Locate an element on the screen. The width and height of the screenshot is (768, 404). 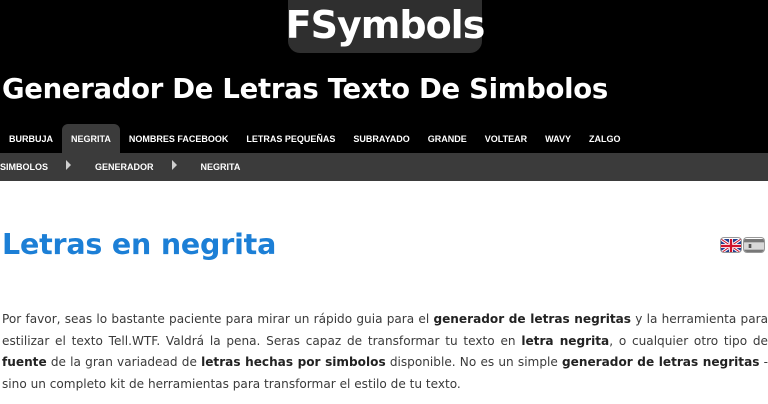
nav-item-voltear: Voltear is located at coordinates (506, 138).